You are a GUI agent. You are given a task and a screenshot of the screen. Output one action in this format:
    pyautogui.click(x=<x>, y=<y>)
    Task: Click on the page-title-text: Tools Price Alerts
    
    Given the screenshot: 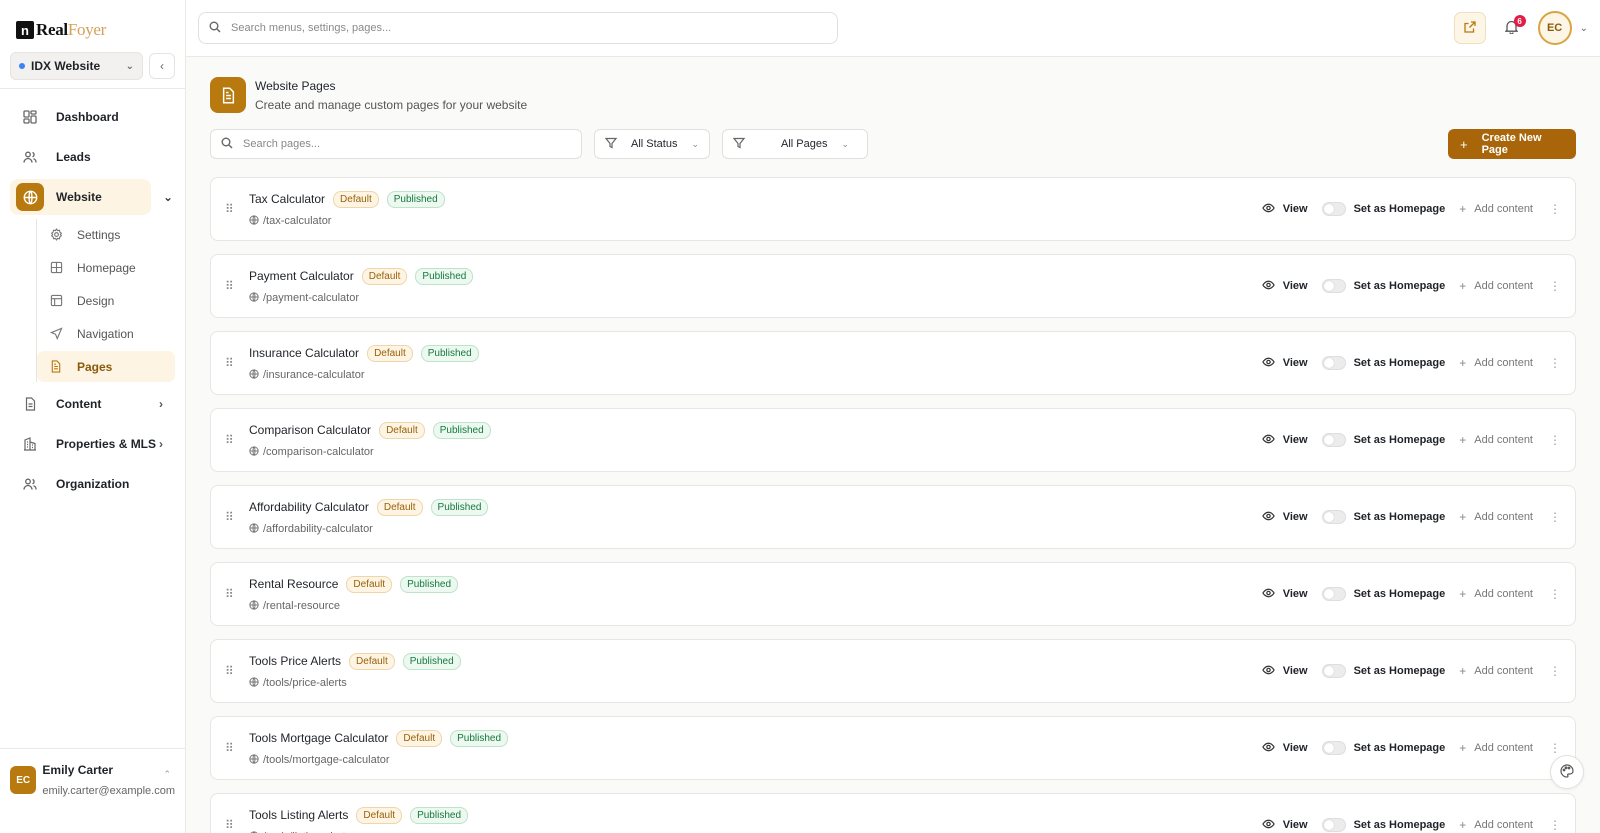 What is the action you would take?
    pyautogui.click(x=295, y=661)
    